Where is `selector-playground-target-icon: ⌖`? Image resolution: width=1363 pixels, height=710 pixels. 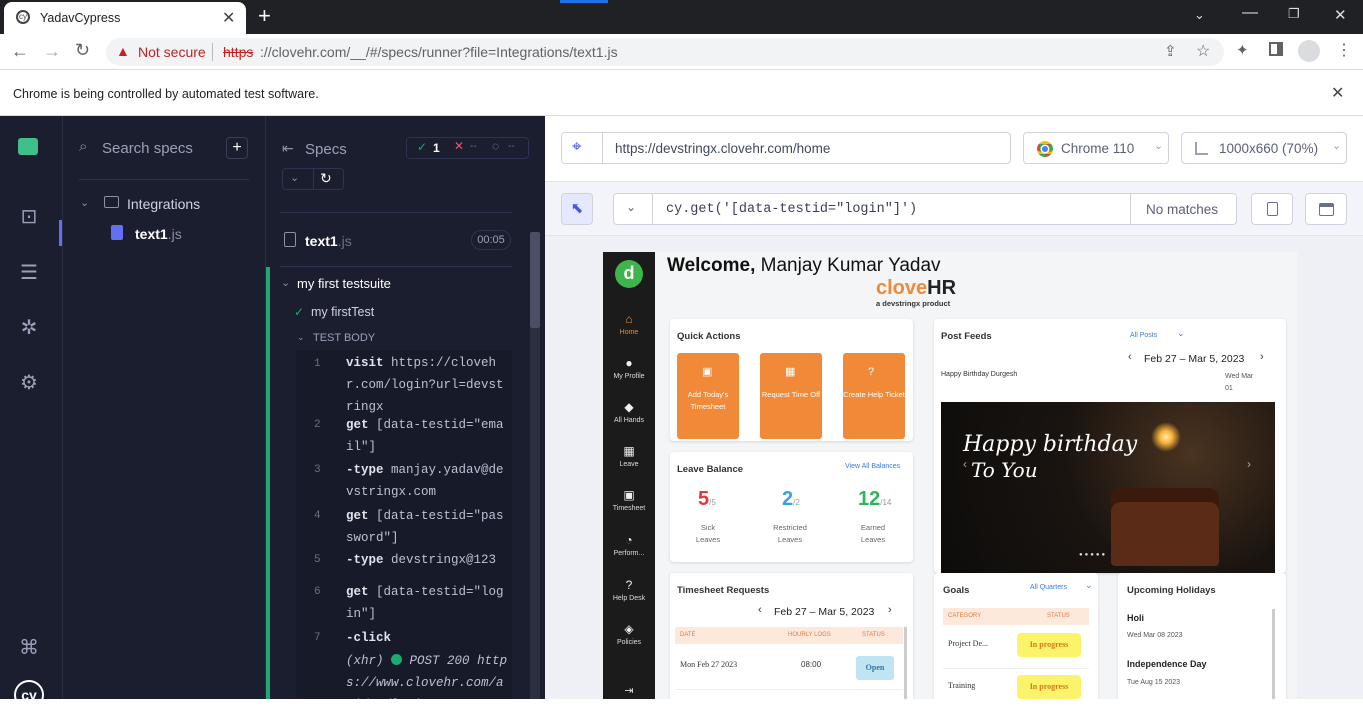
selector-playground-target-icon: ⌖ is located at coordinates (577, 147).